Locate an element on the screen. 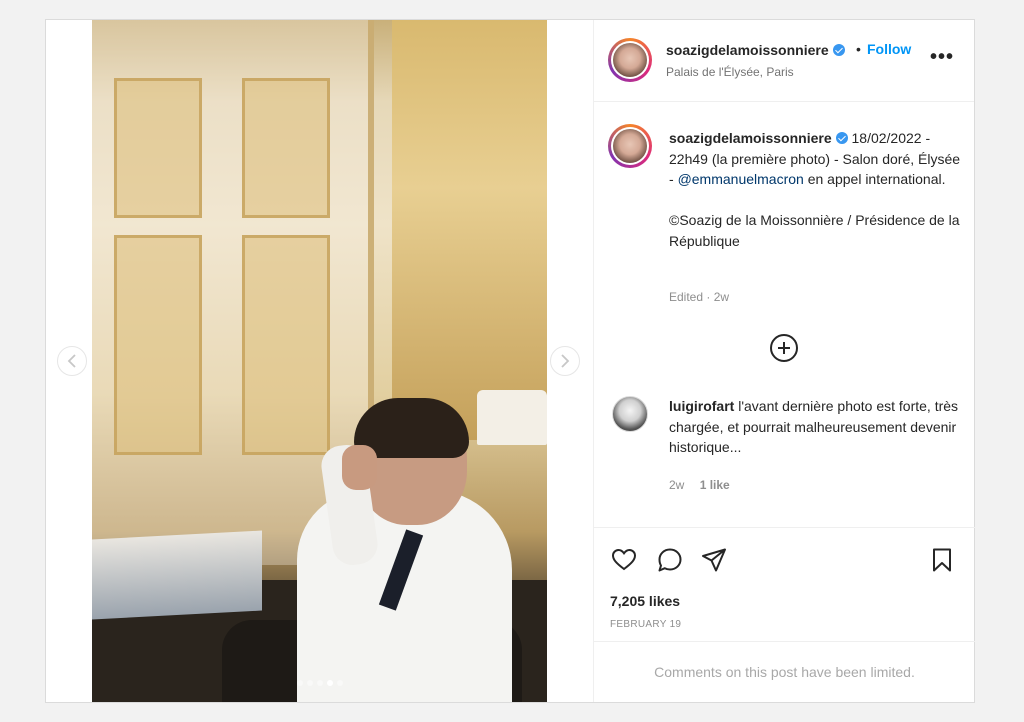 This screenshot has width=1024, height=722. carousel-dots is located at coordinates (319, 683).